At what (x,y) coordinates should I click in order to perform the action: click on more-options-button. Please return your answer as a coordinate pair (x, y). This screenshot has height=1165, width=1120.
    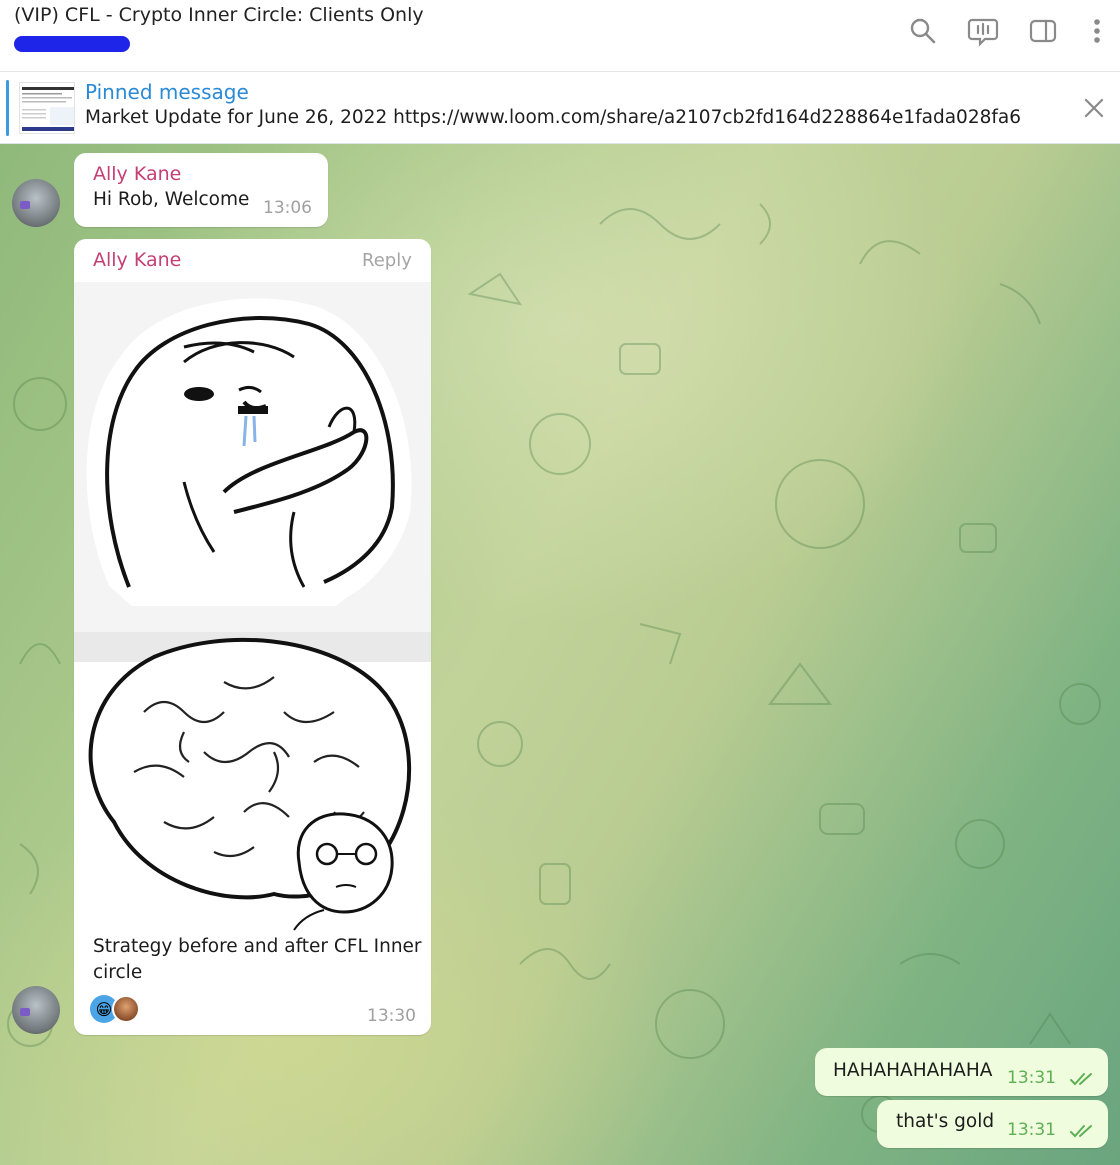
    Looking at the image, I should click on (1097, 31).